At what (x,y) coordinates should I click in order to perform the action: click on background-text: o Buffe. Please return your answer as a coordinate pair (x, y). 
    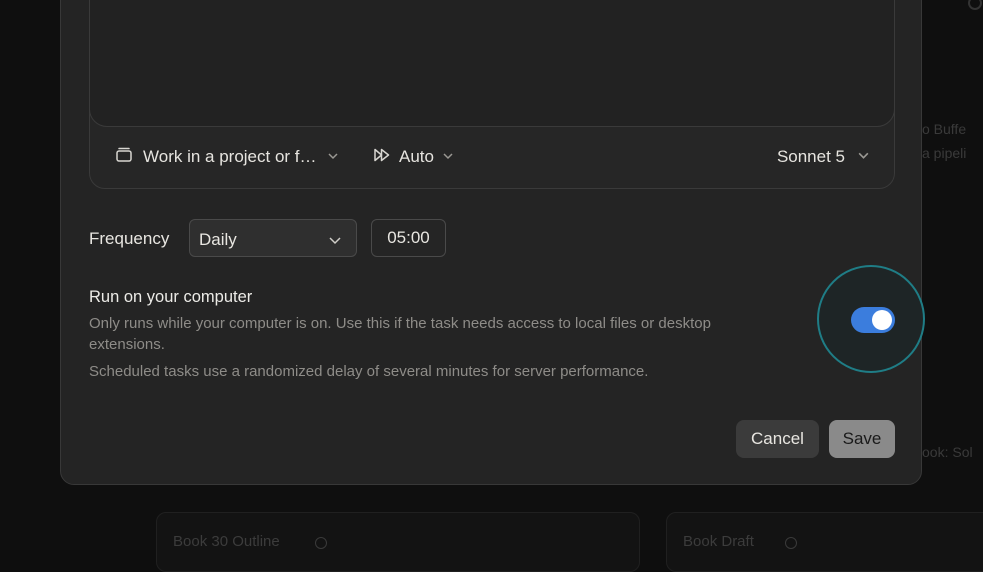
    Looking at the image, I should click on (944, 129).